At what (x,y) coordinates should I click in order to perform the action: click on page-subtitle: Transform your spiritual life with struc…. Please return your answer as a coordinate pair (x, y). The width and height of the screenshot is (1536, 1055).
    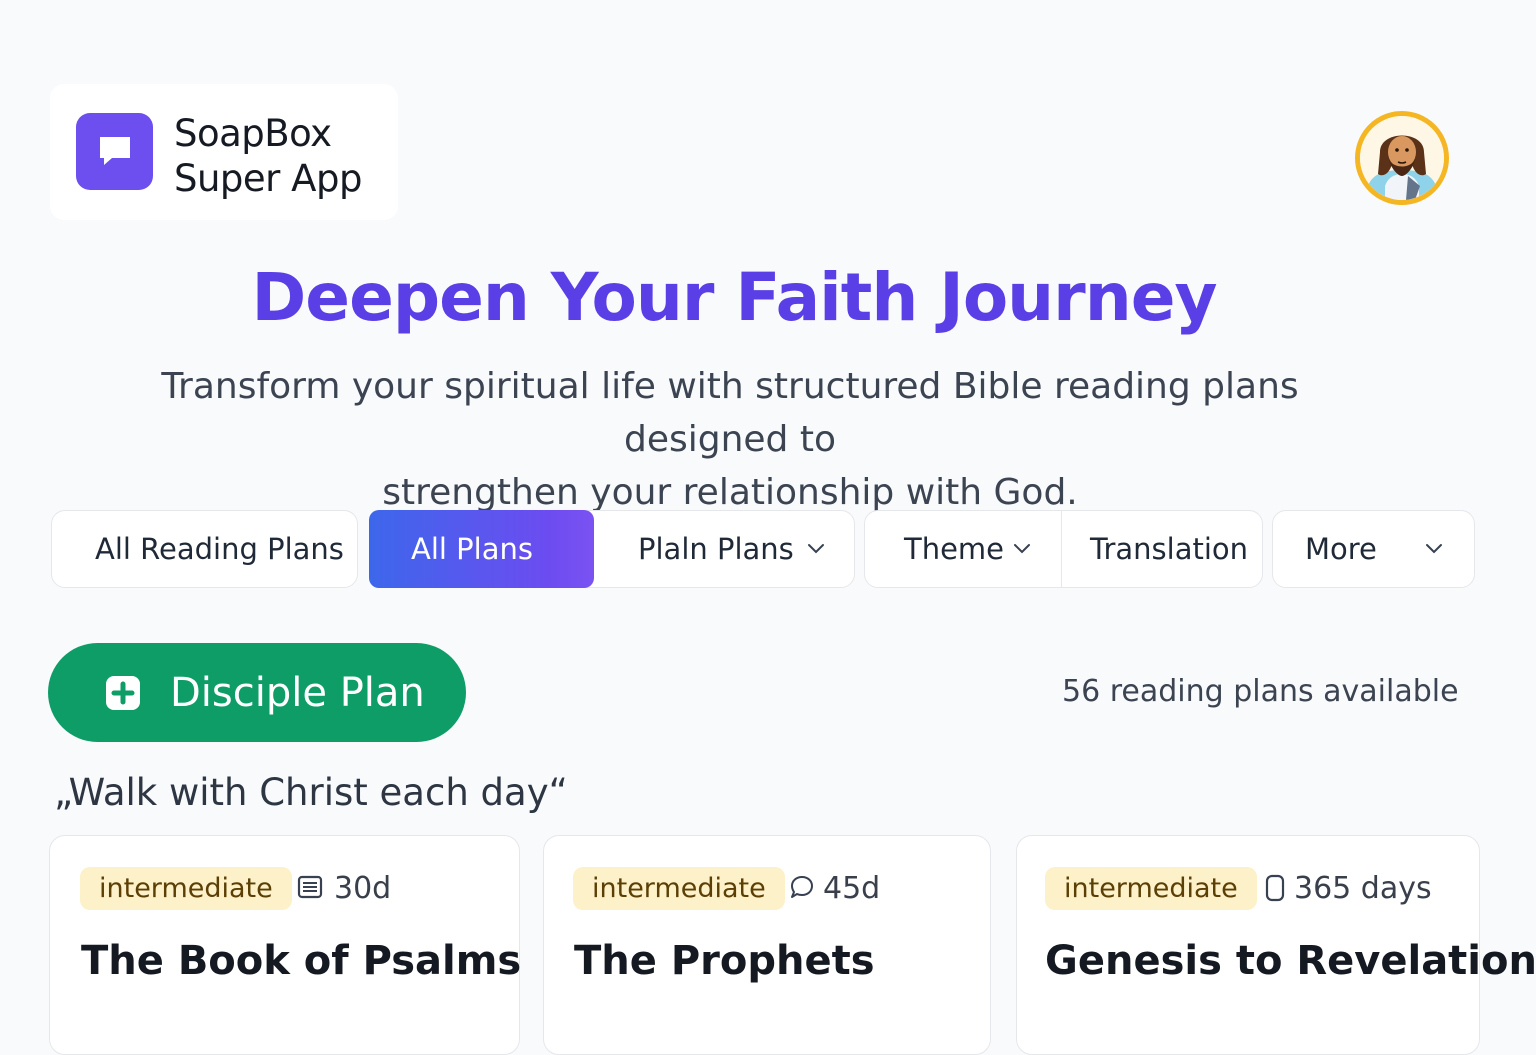
    Looking at the image, I should click on (730, 439).